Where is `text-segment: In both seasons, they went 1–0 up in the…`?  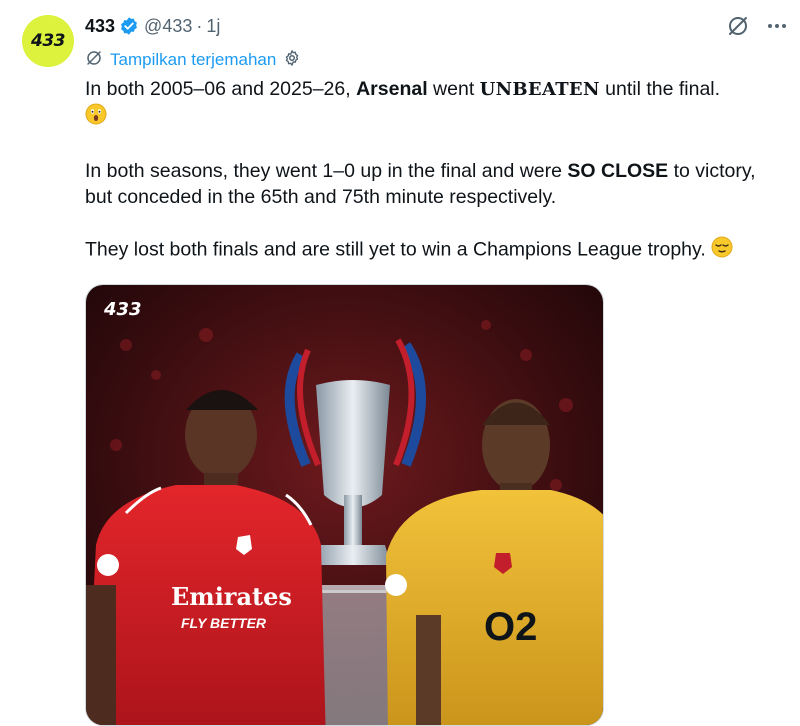 text-segment: In both seasons, they went 1–0 up in the… is located at coordinates (326, 171).